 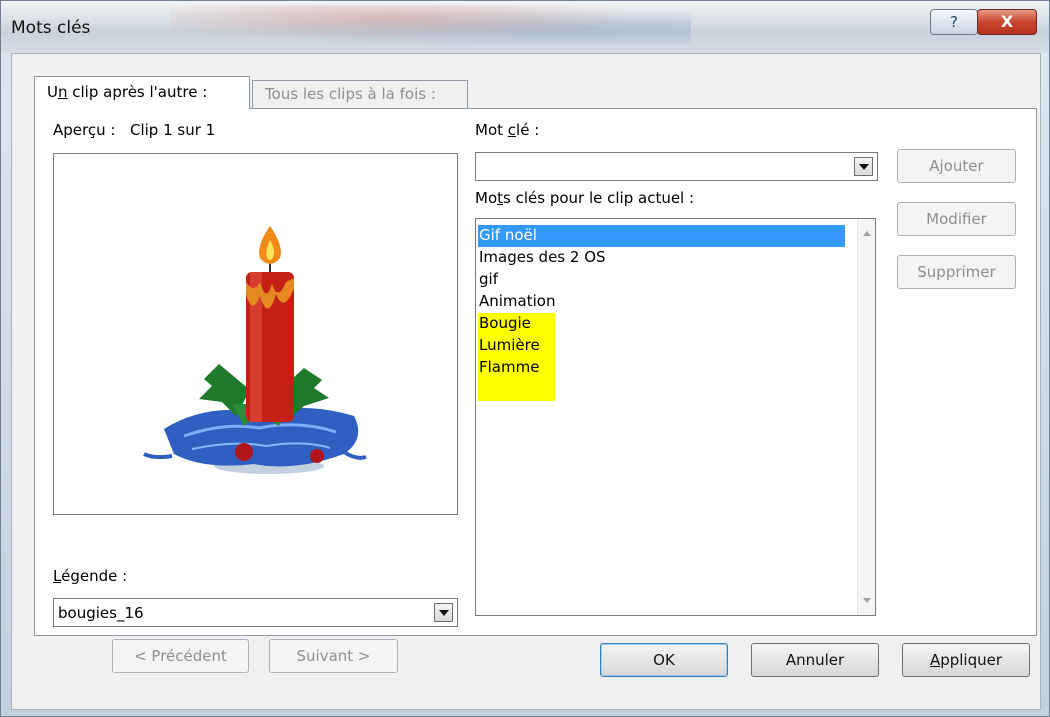 I want to click on list-item: Bougie, so click(x=516, y=324).